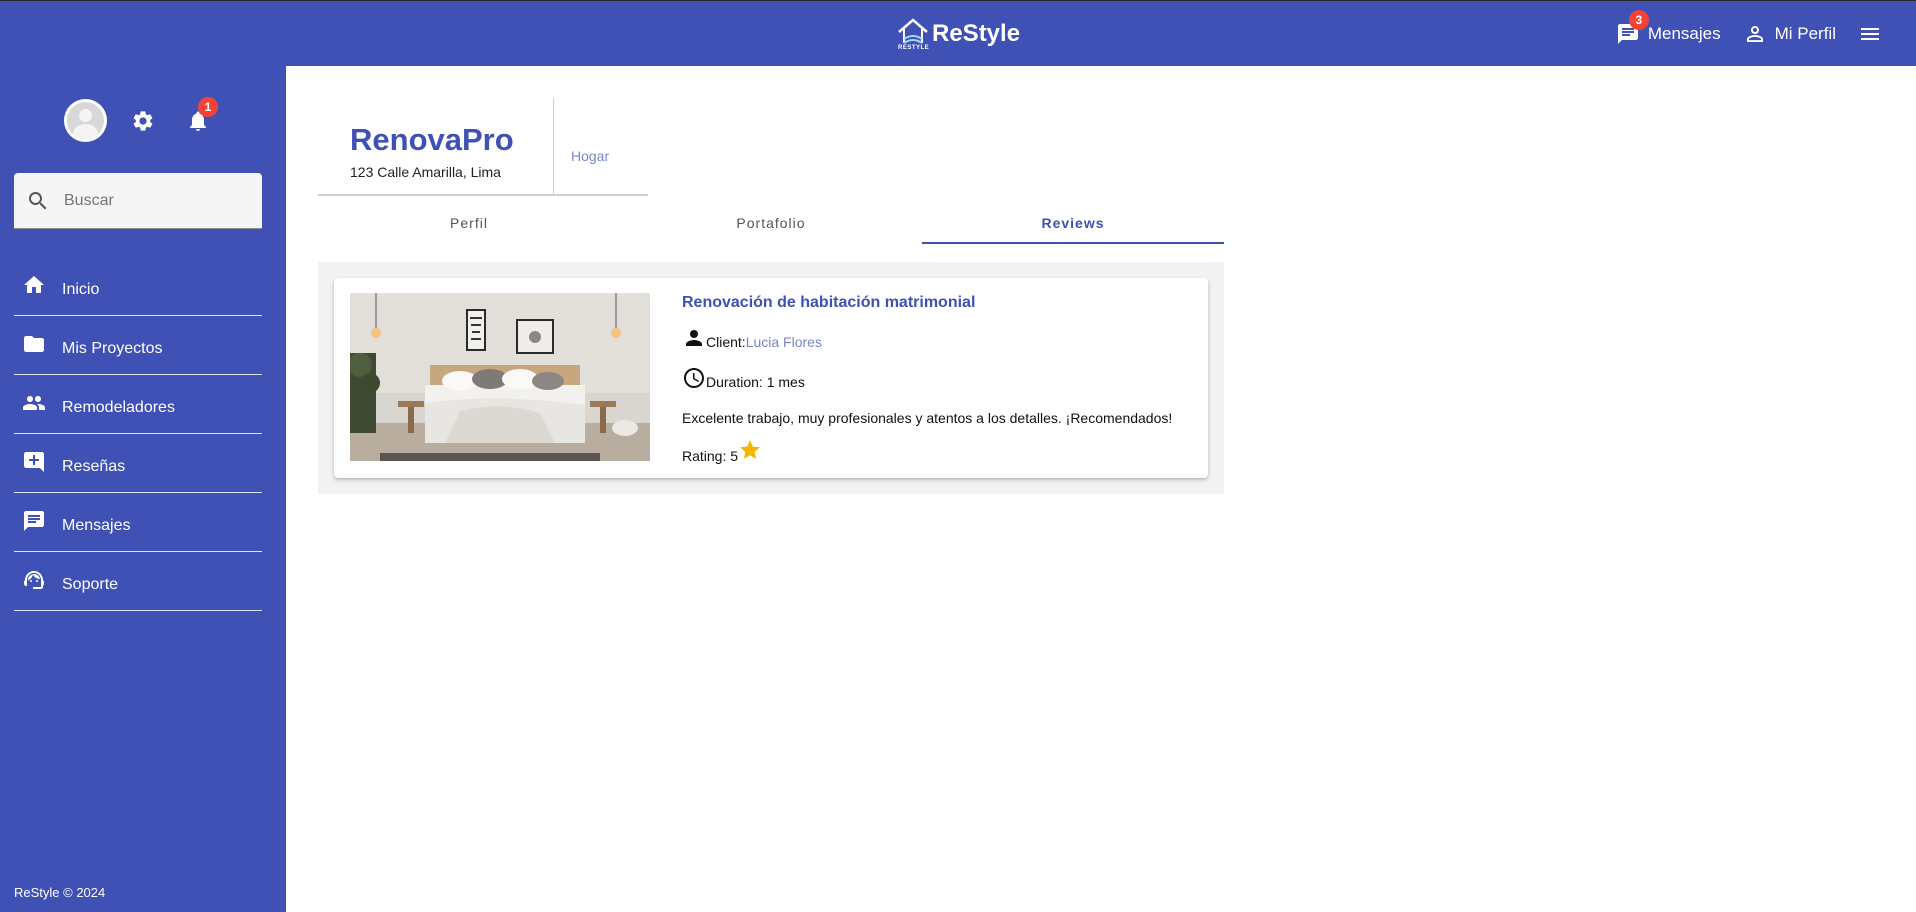  What do you see at coordinates (425, 172) in the screenshot?
I see `company-address: 123 Calle Amarilla, Lima` at bounding box center [425, 172].